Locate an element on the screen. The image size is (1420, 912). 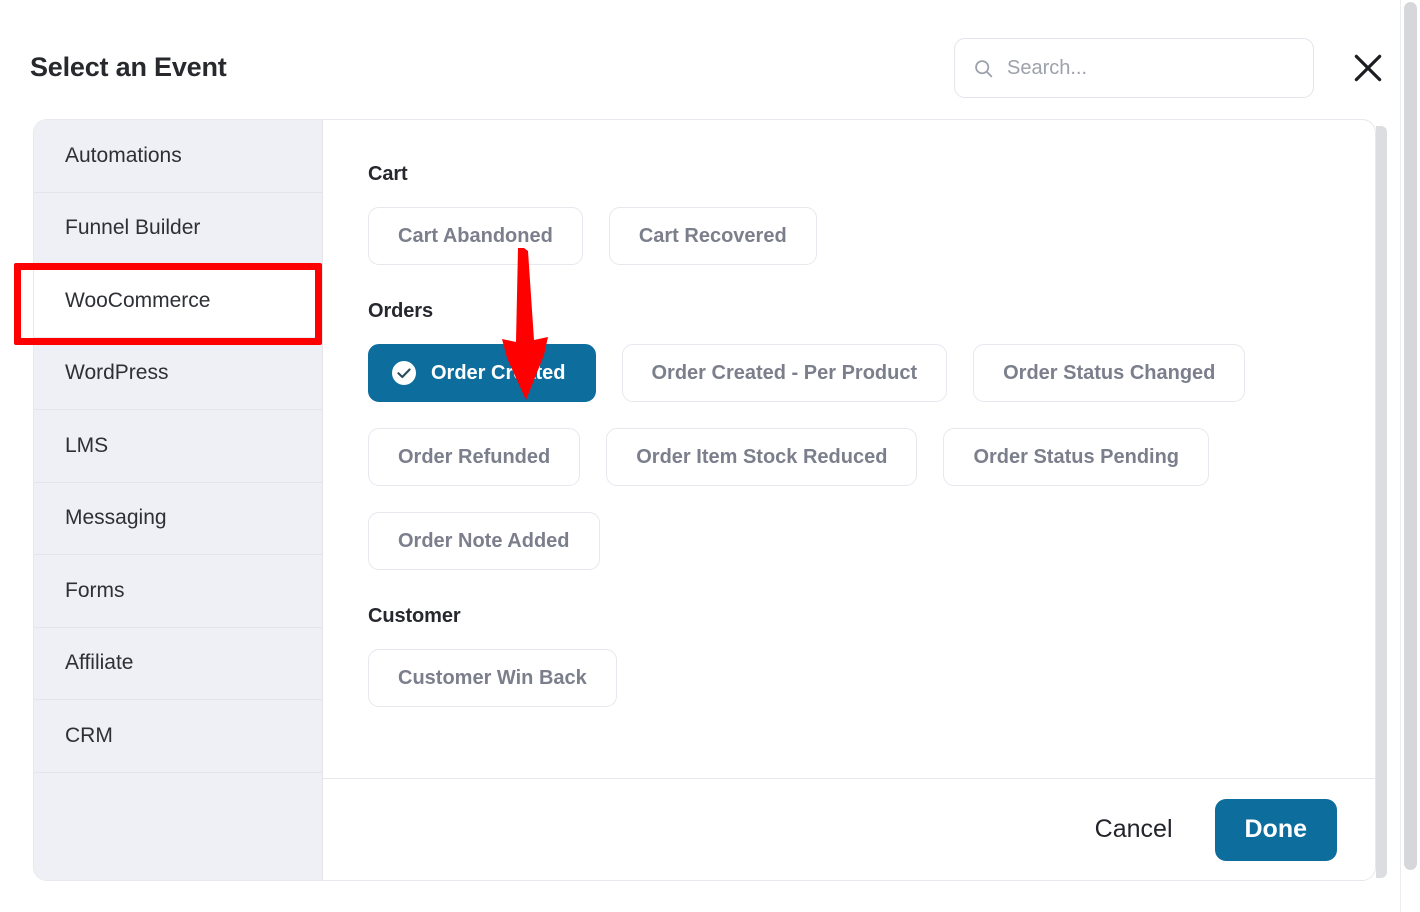
sidebar-item-funnel-builder: Funnel Builder is located at coordinates (178, 229).